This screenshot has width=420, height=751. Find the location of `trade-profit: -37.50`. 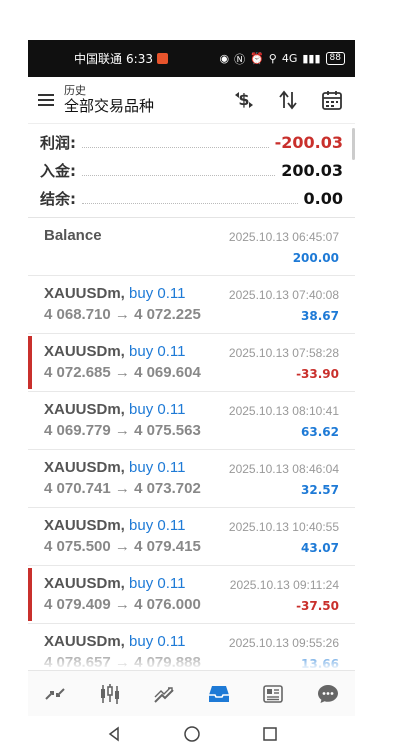

trade-profit: -37.50 is located at coordinates (317, 606).